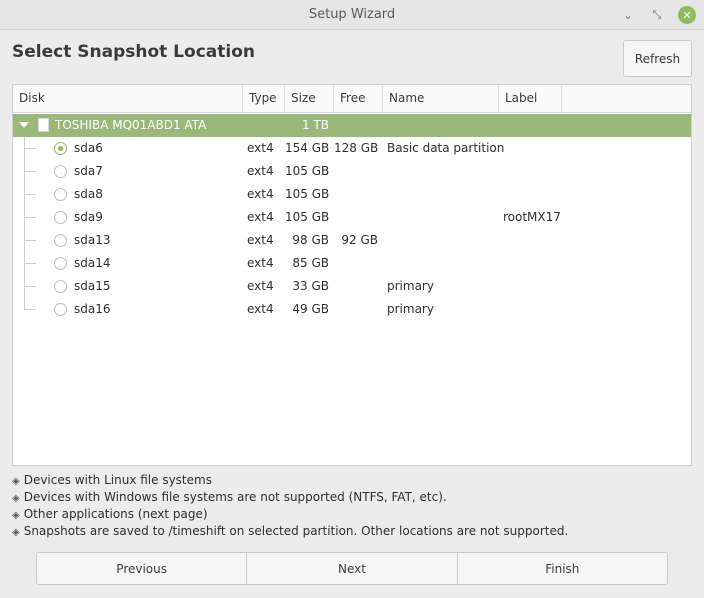 The width and height of the screenshot is (704, 598). Describe the element at coordinates (657, 58) in the screenshot. I see `refresh-button: Refresh` at that location.